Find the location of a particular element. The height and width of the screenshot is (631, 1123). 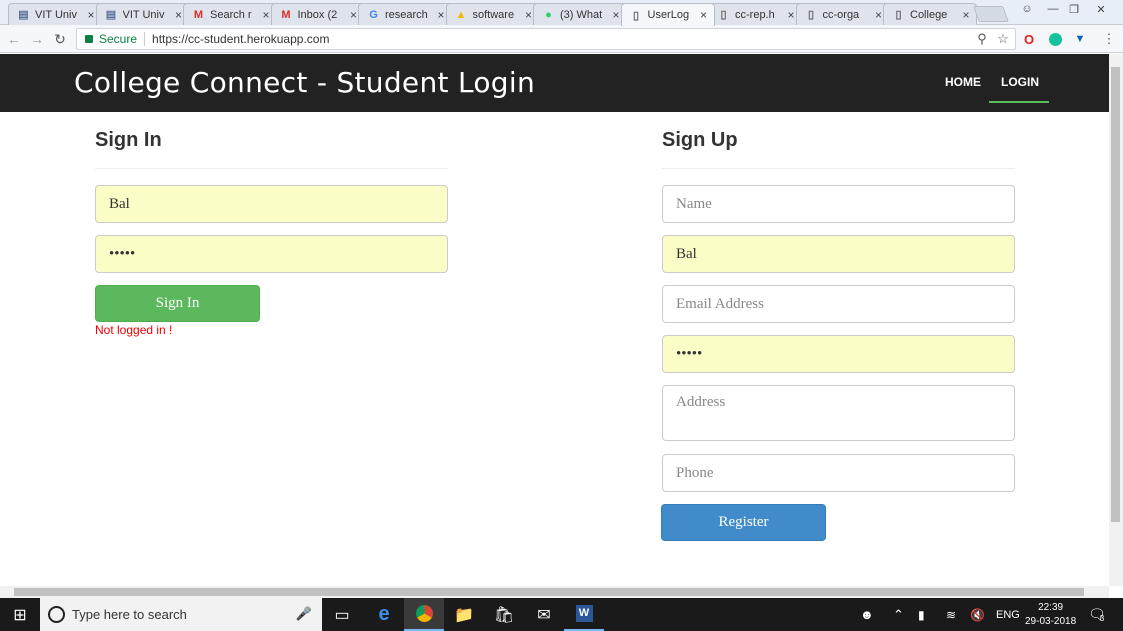

browser-tab-label: College is located at coordinates (929, 14).